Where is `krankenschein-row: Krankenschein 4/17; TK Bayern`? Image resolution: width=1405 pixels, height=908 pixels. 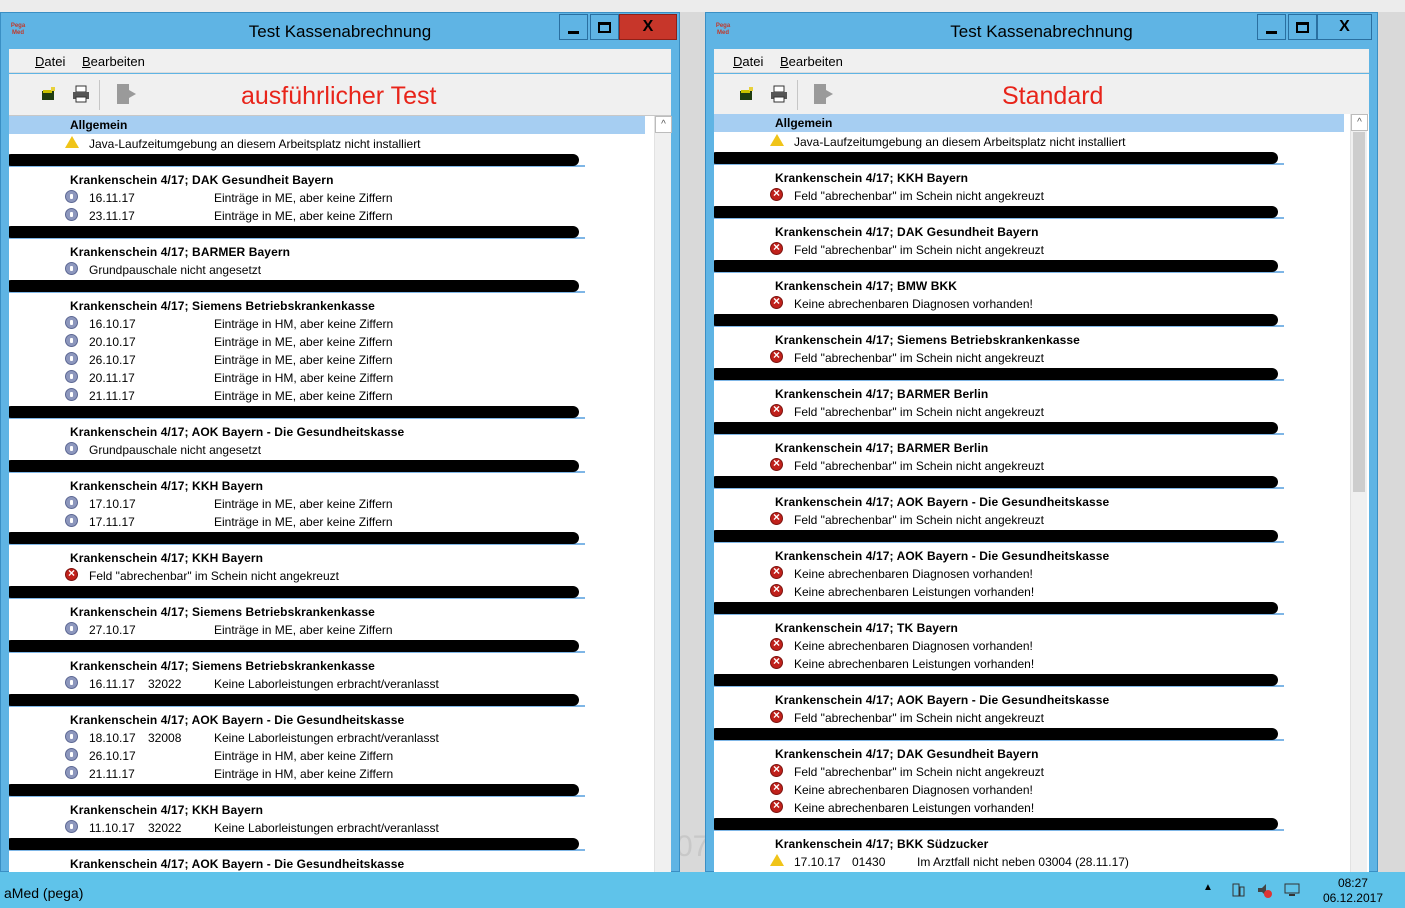
krankenschein-row: Krankenschein 4/17; TK Bayern is located at coordinates (1029, 627).